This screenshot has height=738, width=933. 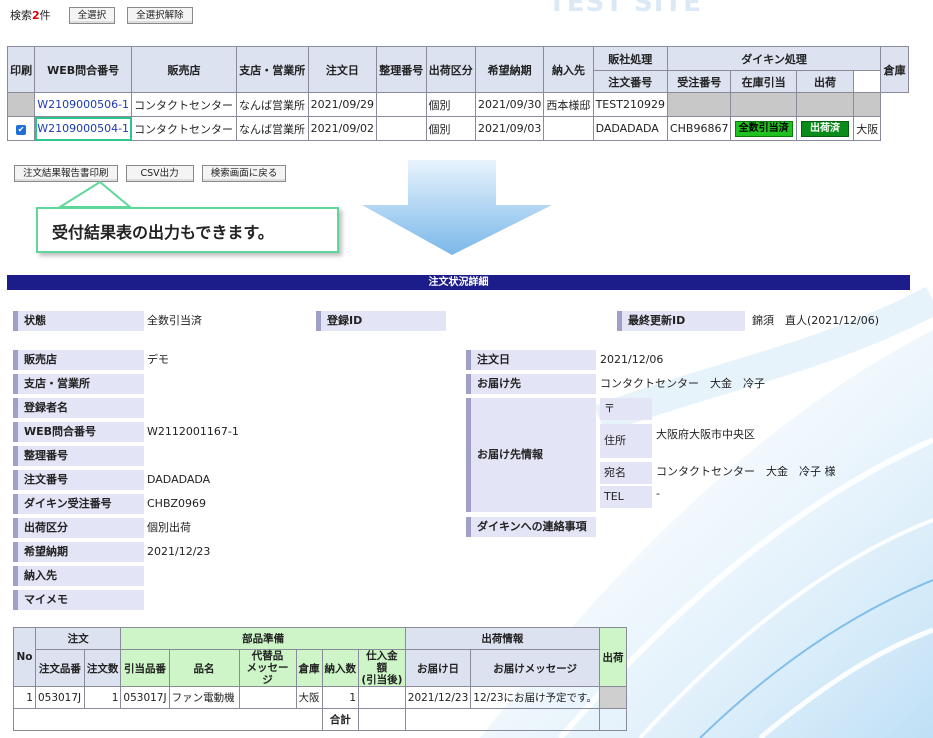 I want to click on deliver-date-cell: 2021/12/23, so click(x=438, y=697).